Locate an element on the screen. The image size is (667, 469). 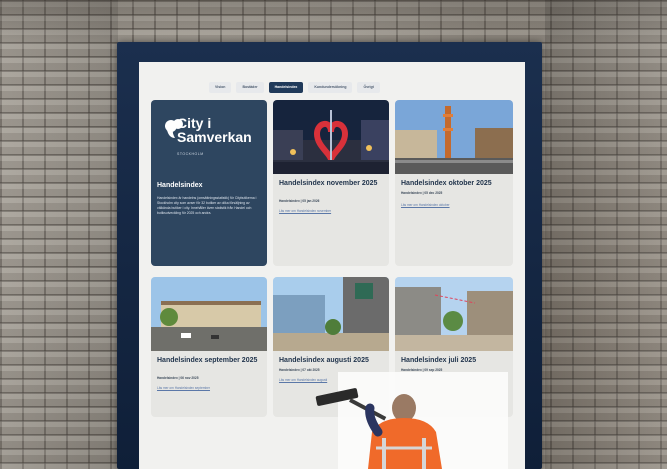
photo-sergels-torg-obelisk is located at coordinates (454, 137).